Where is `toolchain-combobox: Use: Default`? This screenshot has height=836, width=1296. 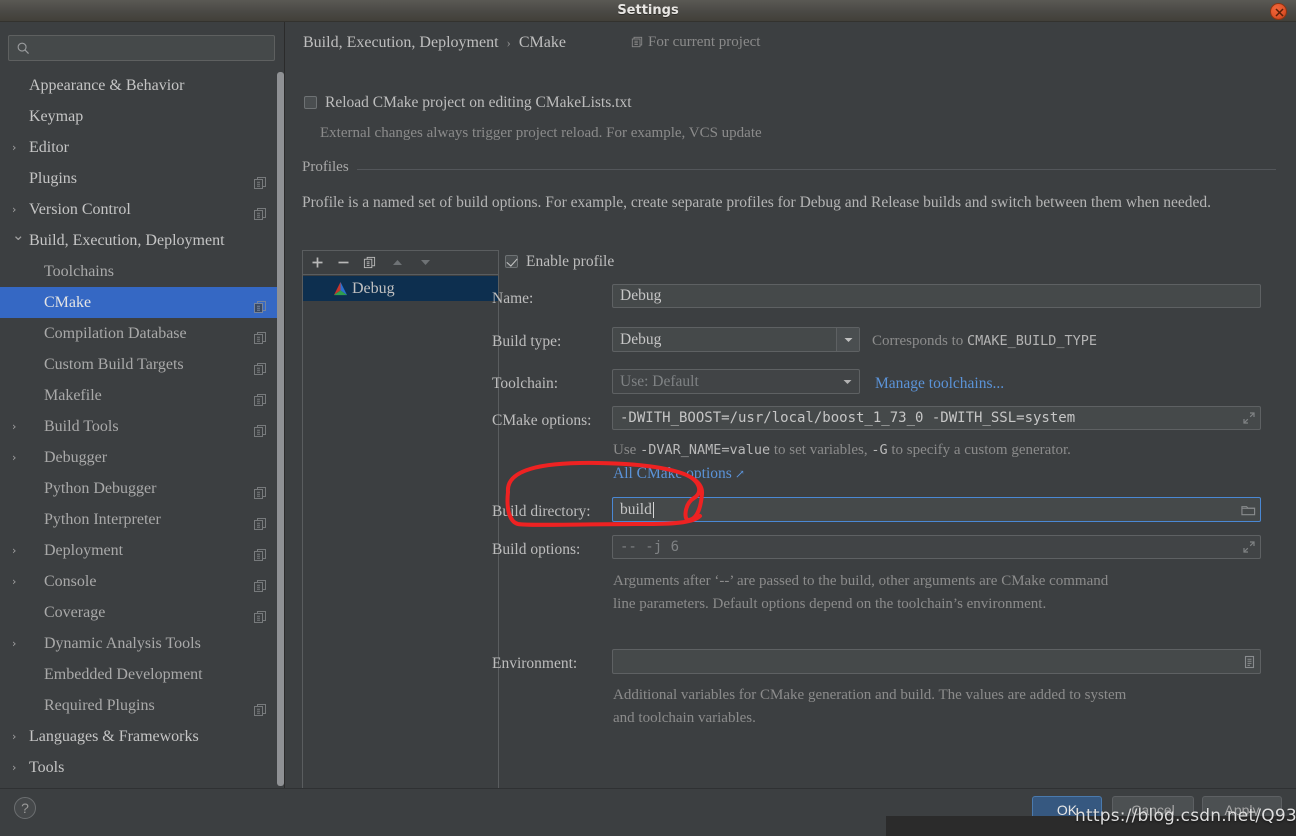
toolchain-combobox: Use: Default is located at coordinates (736, 381).